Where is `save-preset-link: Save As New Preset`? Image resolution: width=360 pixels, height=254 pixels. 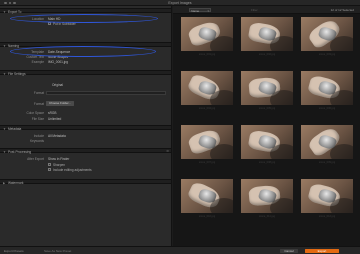 save-preset-link: Save As New Preset is located at coordinates (57, 251).